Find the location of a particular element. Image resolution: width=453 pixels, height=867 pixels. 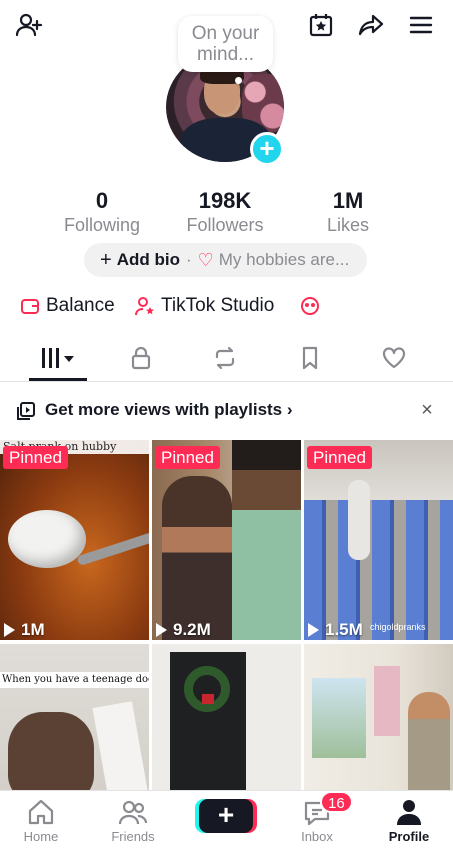

home-icon is located at coordinates (41, 812).